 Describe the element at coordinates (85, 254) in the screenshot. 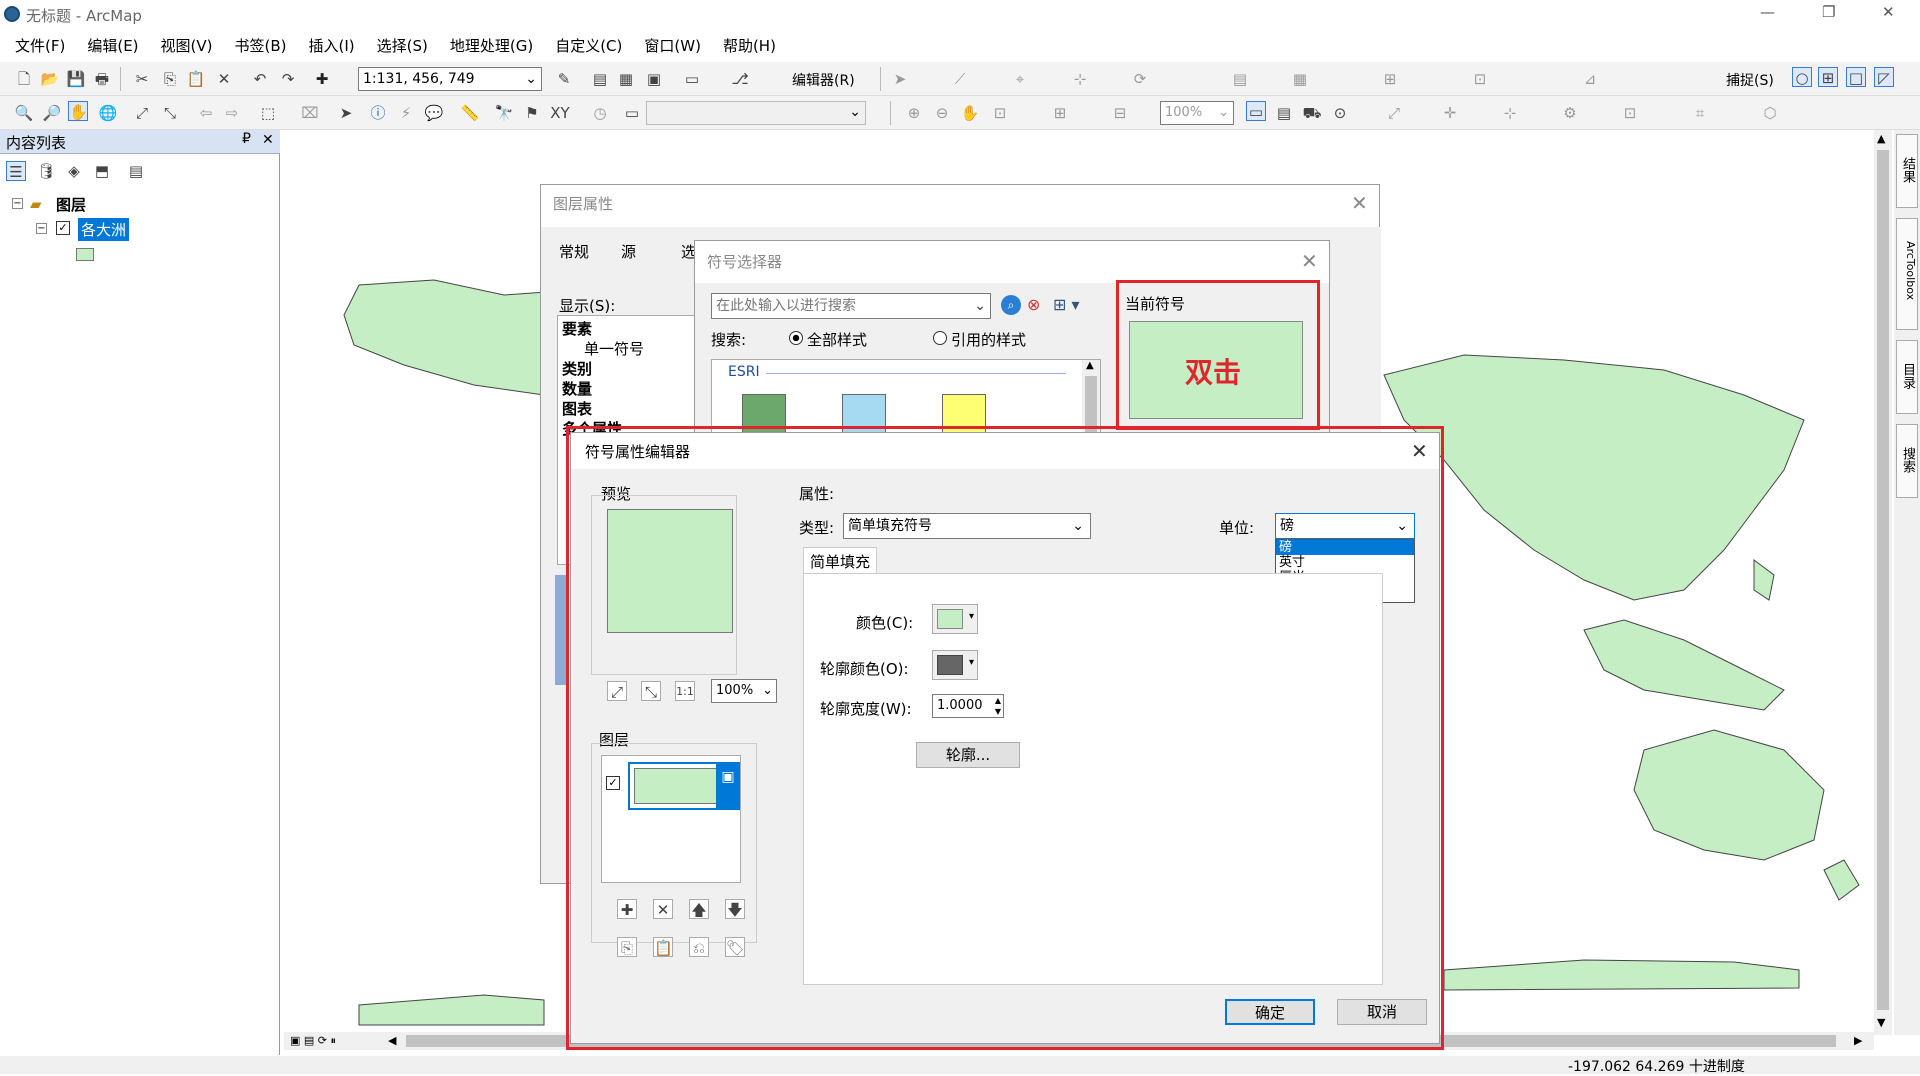

I see `layer-symbol-swatch` at that location.